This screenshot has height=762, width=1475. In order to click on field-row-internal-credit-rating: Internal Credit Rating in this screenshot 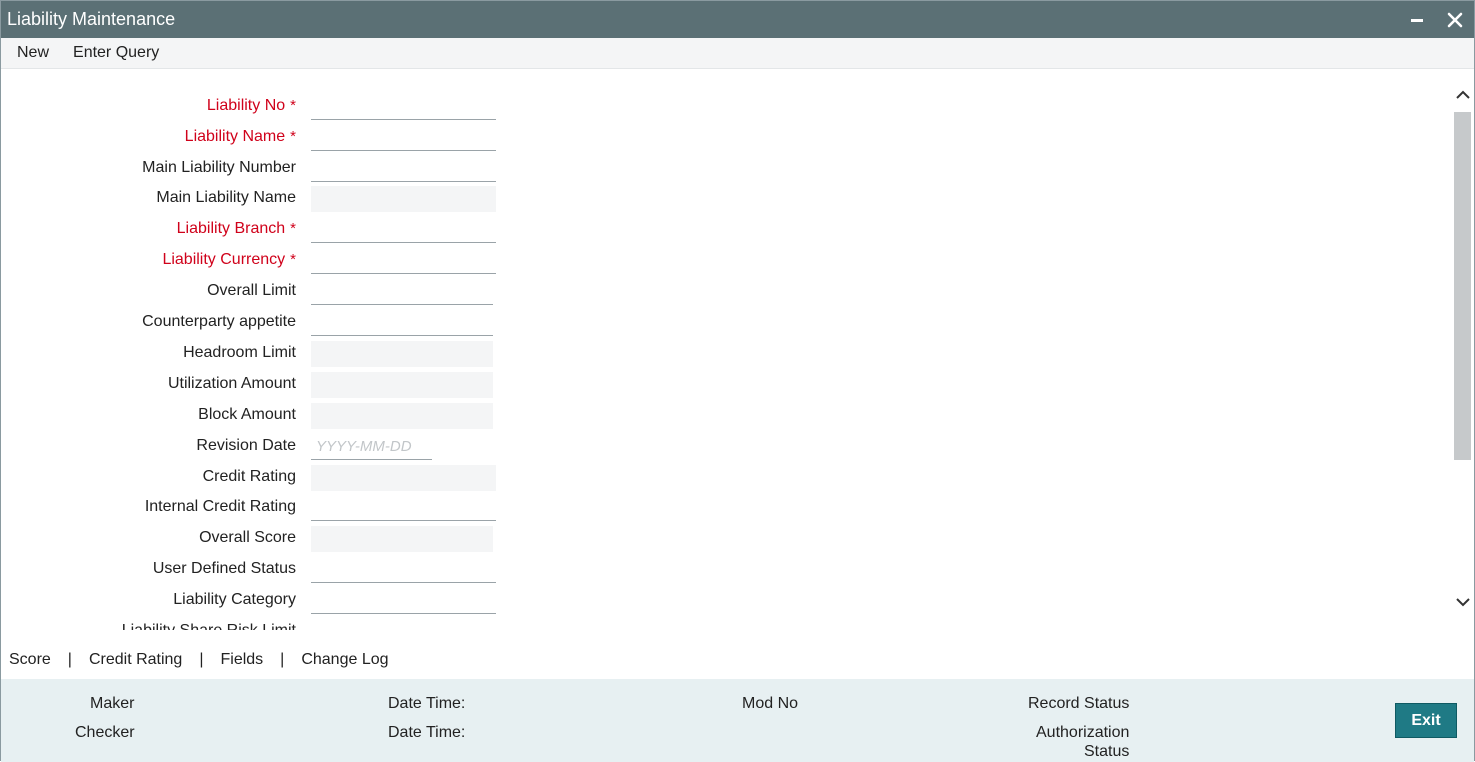, I will do `click(301, 508)`.